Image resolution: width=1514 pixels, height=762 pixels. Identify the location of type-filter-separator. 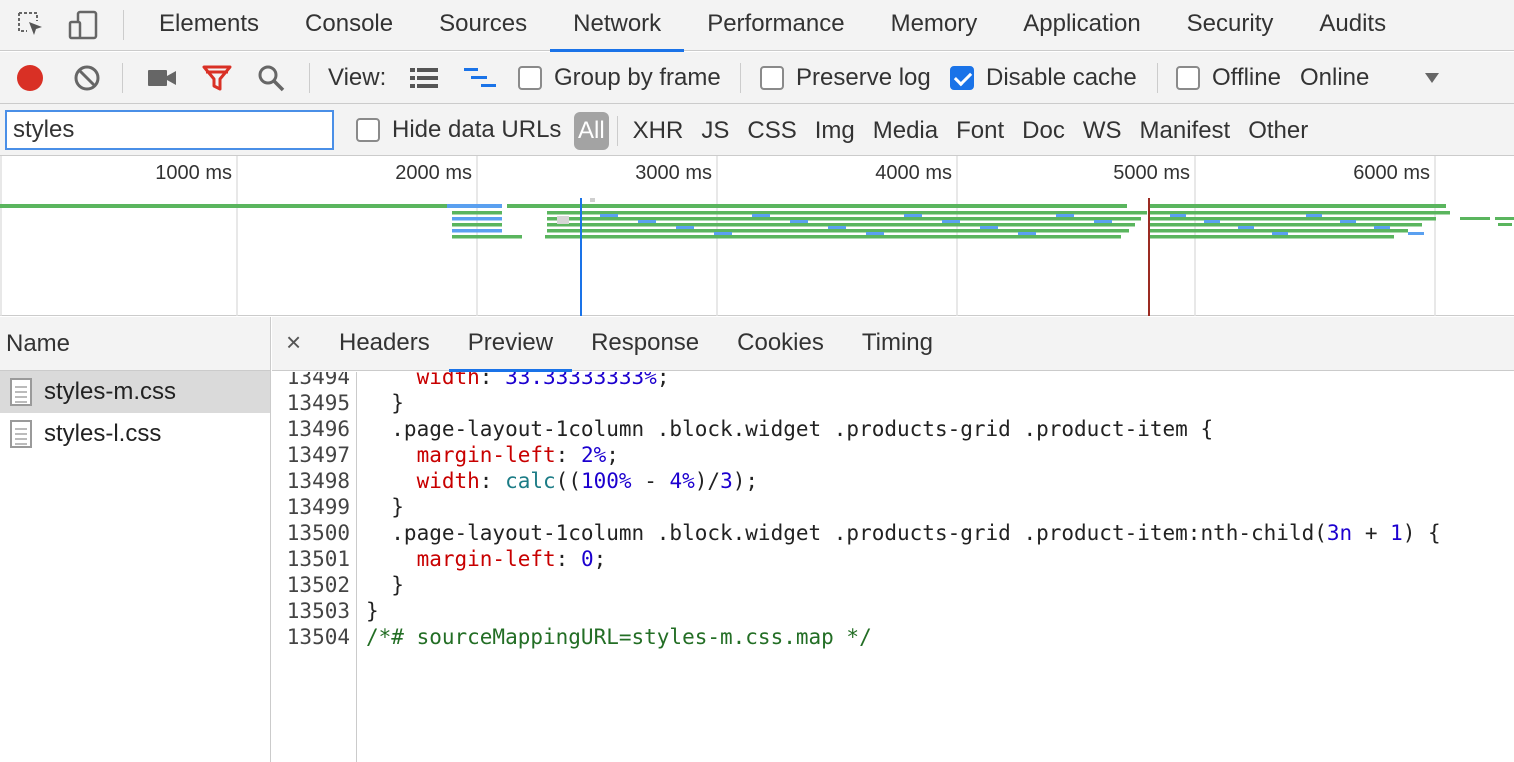
(617, 131).